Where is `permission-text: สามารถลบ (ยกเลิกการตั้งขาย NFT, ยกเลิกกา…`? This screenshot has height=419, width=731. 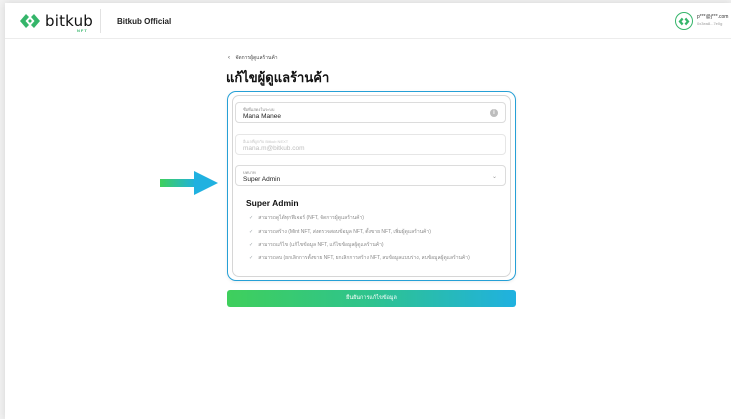 permission-text: สามารถลบ (ยกเลิกการตั้งขาย NFT, ยกเลิกกา… is located at coordinates (364, 258).